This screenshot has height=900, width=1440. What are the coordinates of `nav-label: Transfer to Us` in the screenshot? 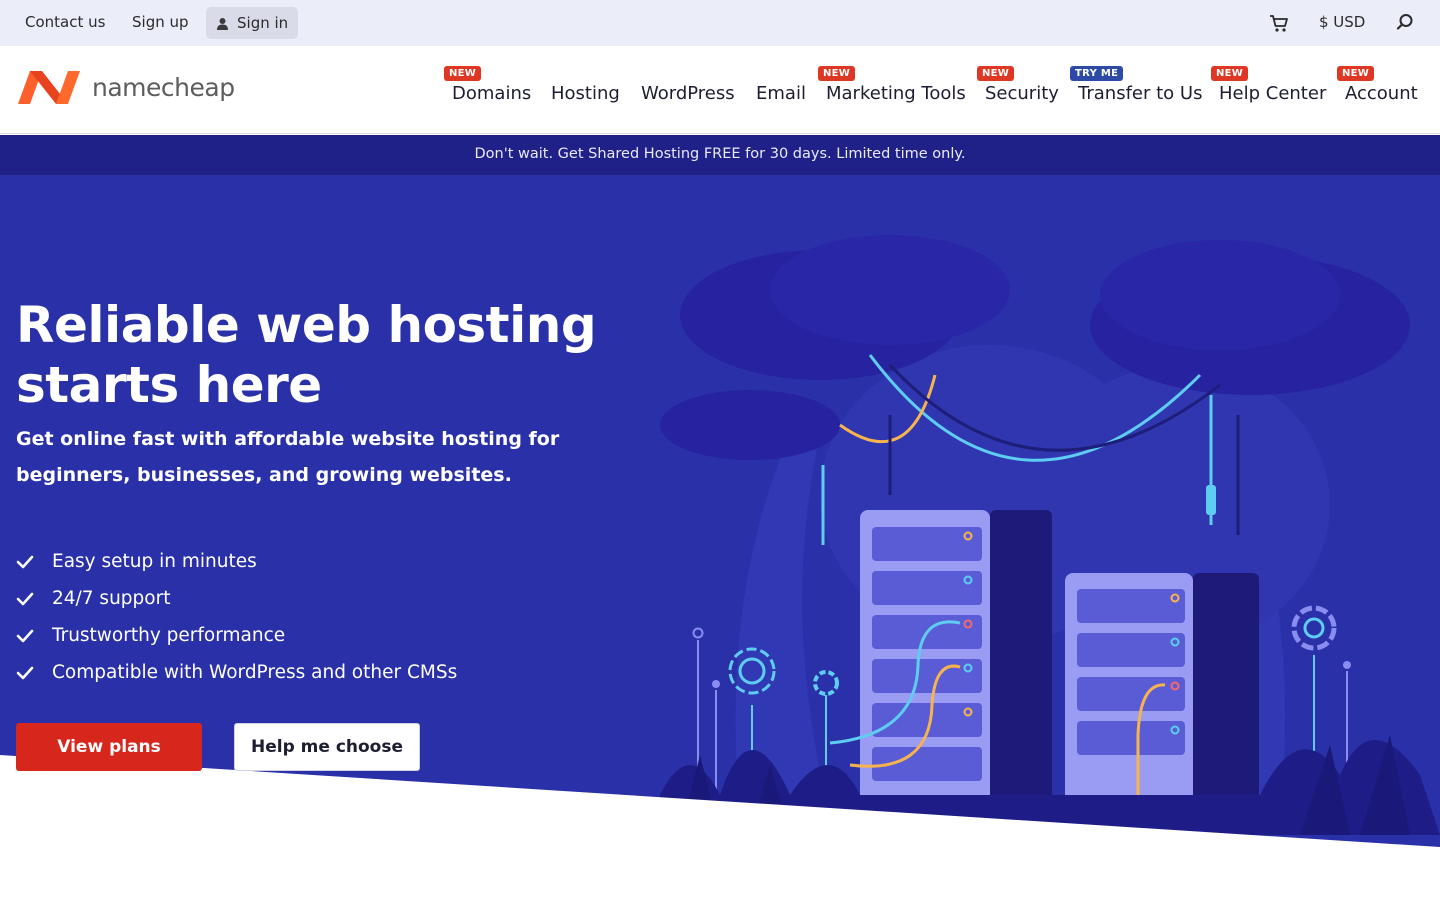 It's located at (1140, 93).